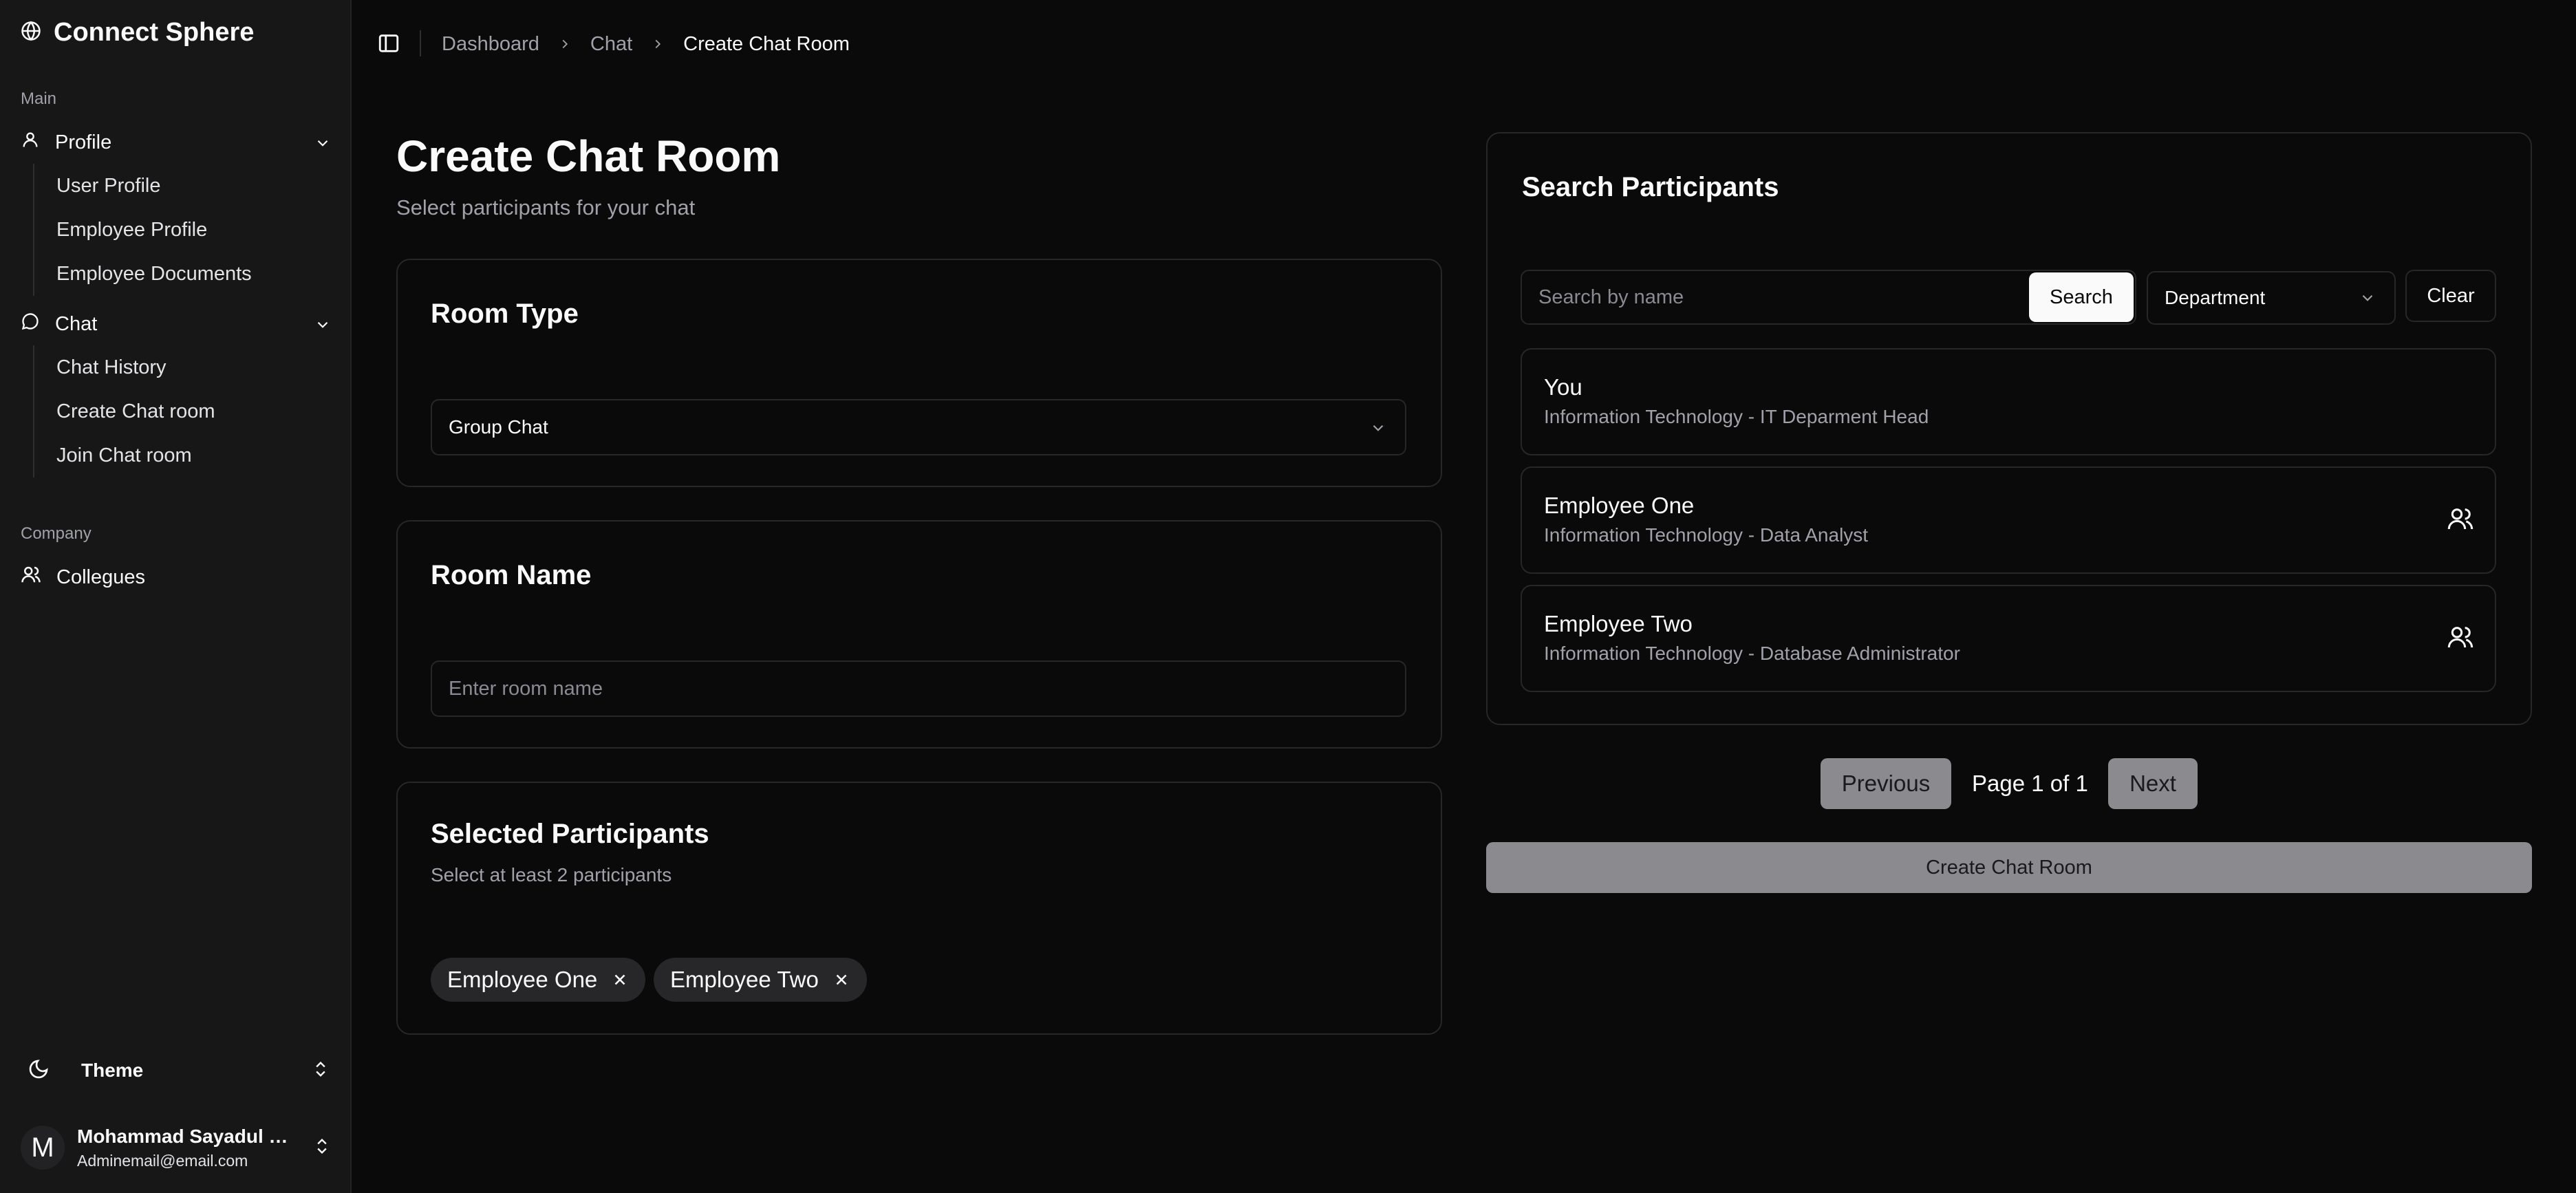  I want to click on nav-item-label: Collegues, so click(100, 577).